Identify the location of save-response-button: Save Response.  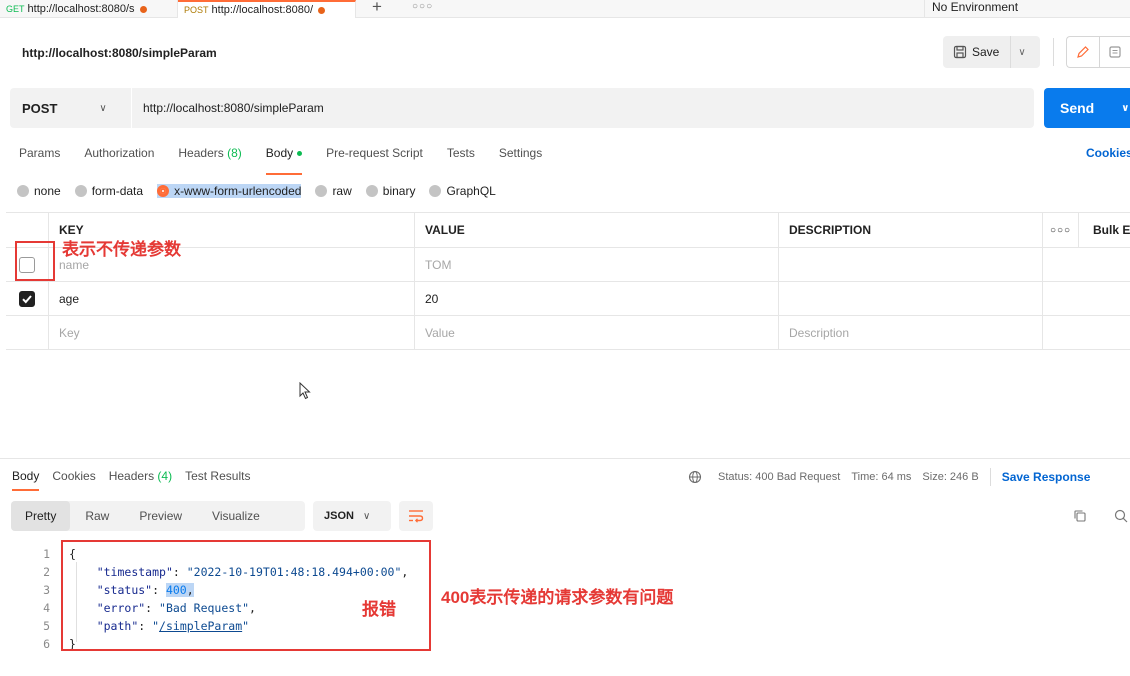
(1046, 477).